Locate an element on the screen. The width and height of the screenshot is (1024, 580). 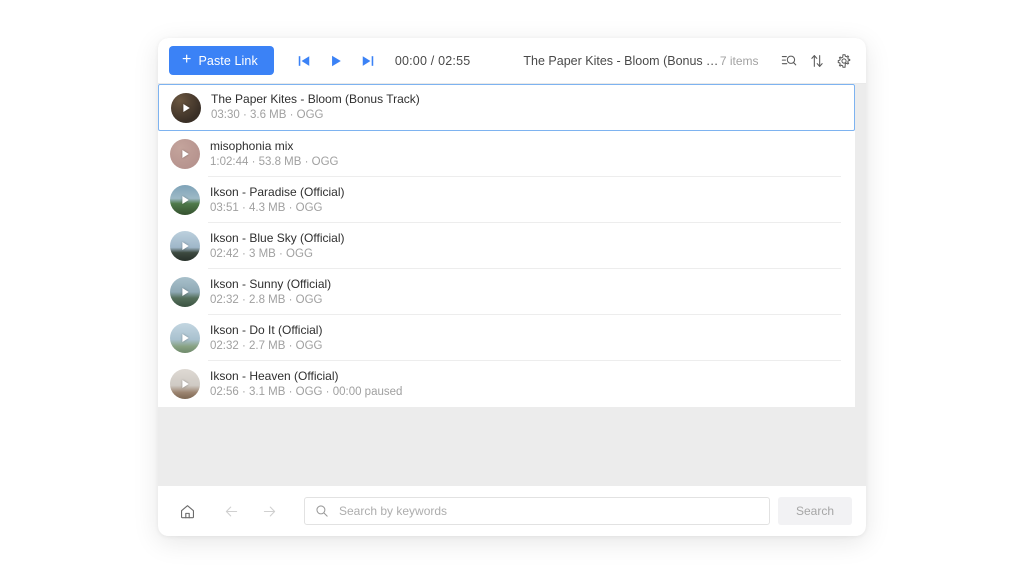
bottom-bar: Search is located at coordinates (512, 511).